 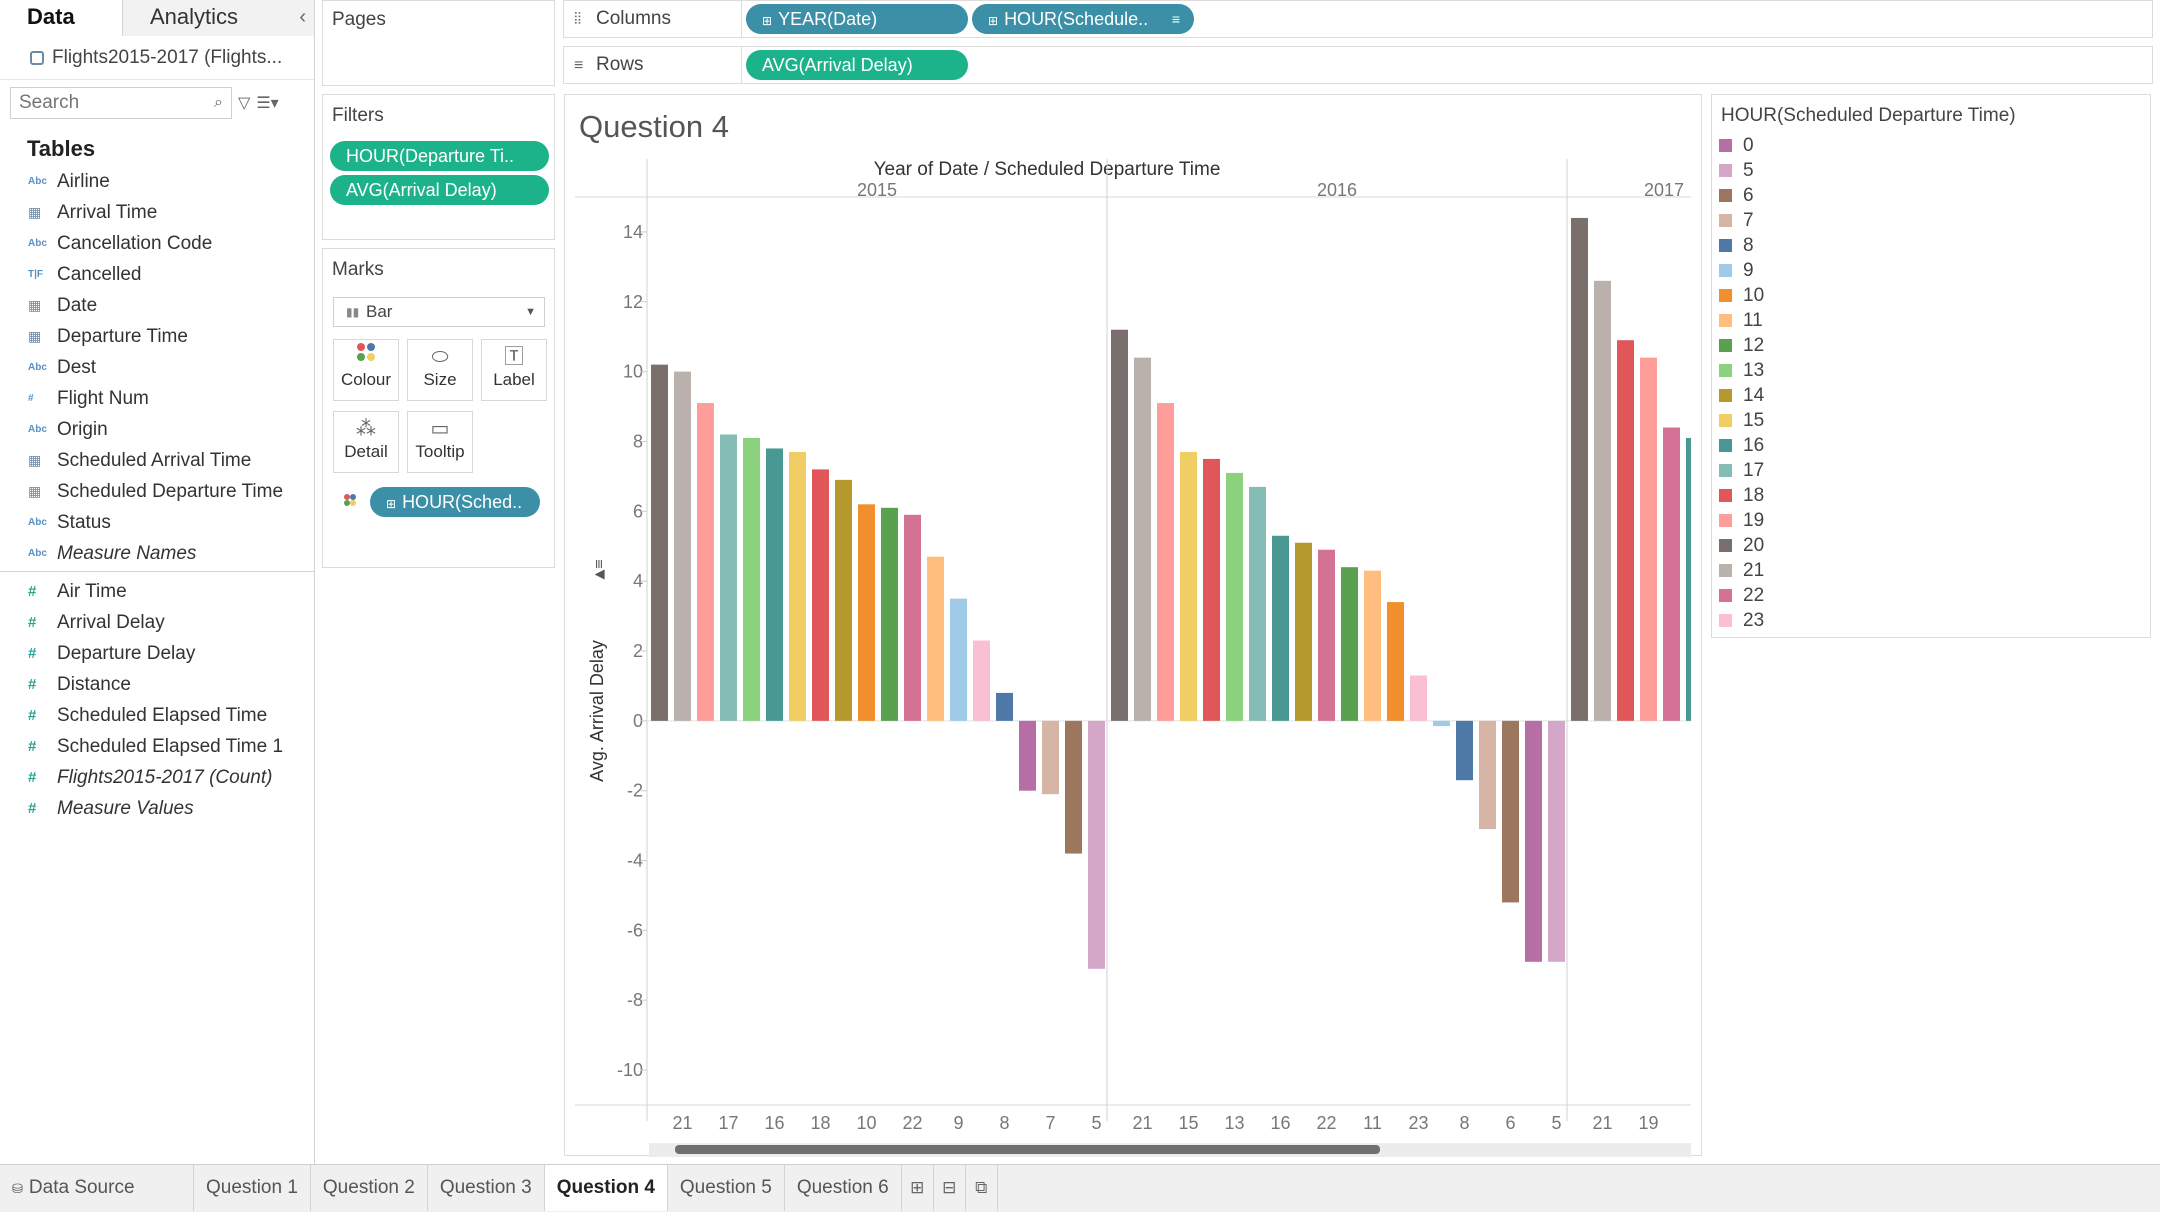 What do you see at coordinates (369, 1188) in the screenshot?
I see `sheet-tab: Question 2` at bounding box center [369, 1188].